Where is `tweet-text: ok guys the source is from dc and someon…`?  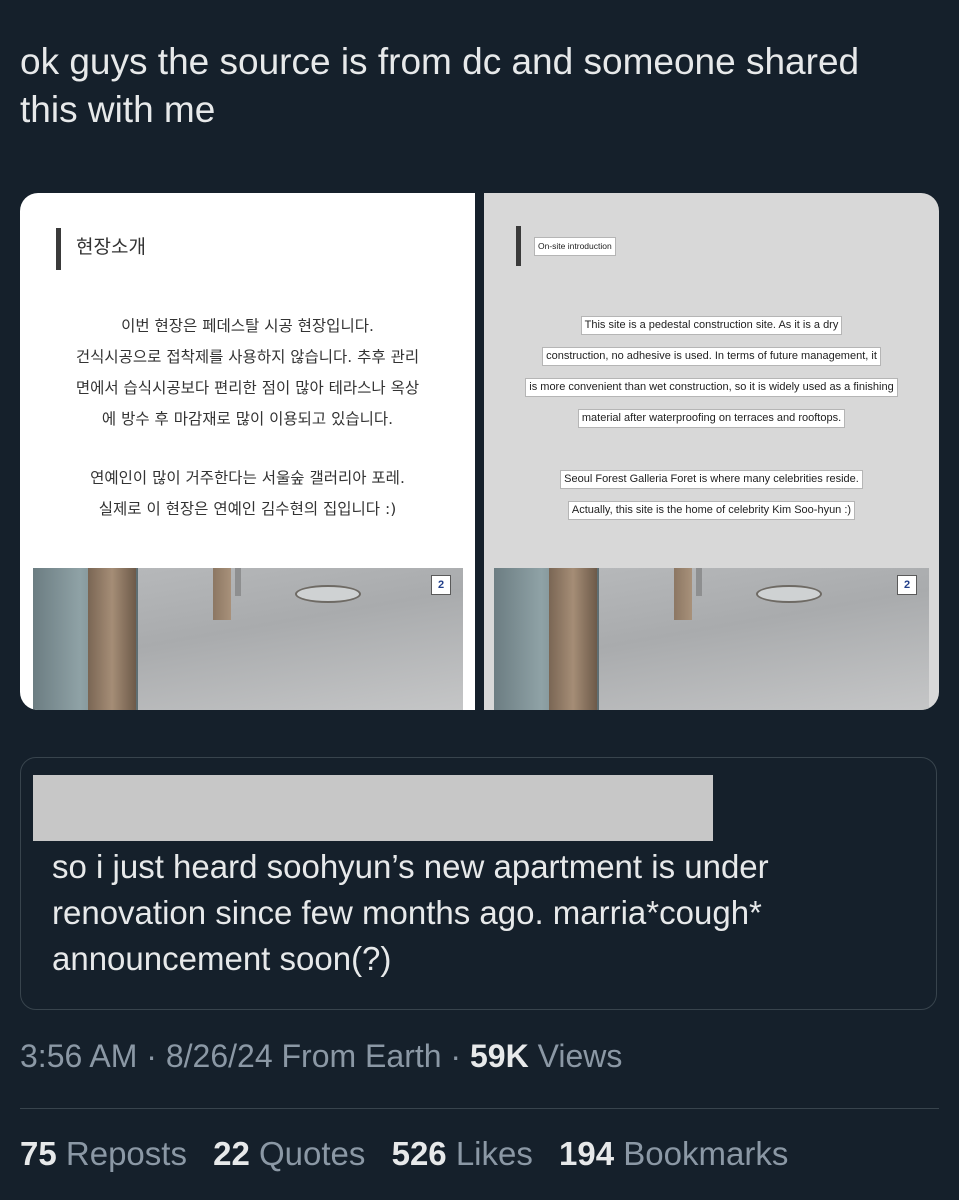
tweet-text: ok guys the source is from dc and someon… is located at coordinates (440, 85).